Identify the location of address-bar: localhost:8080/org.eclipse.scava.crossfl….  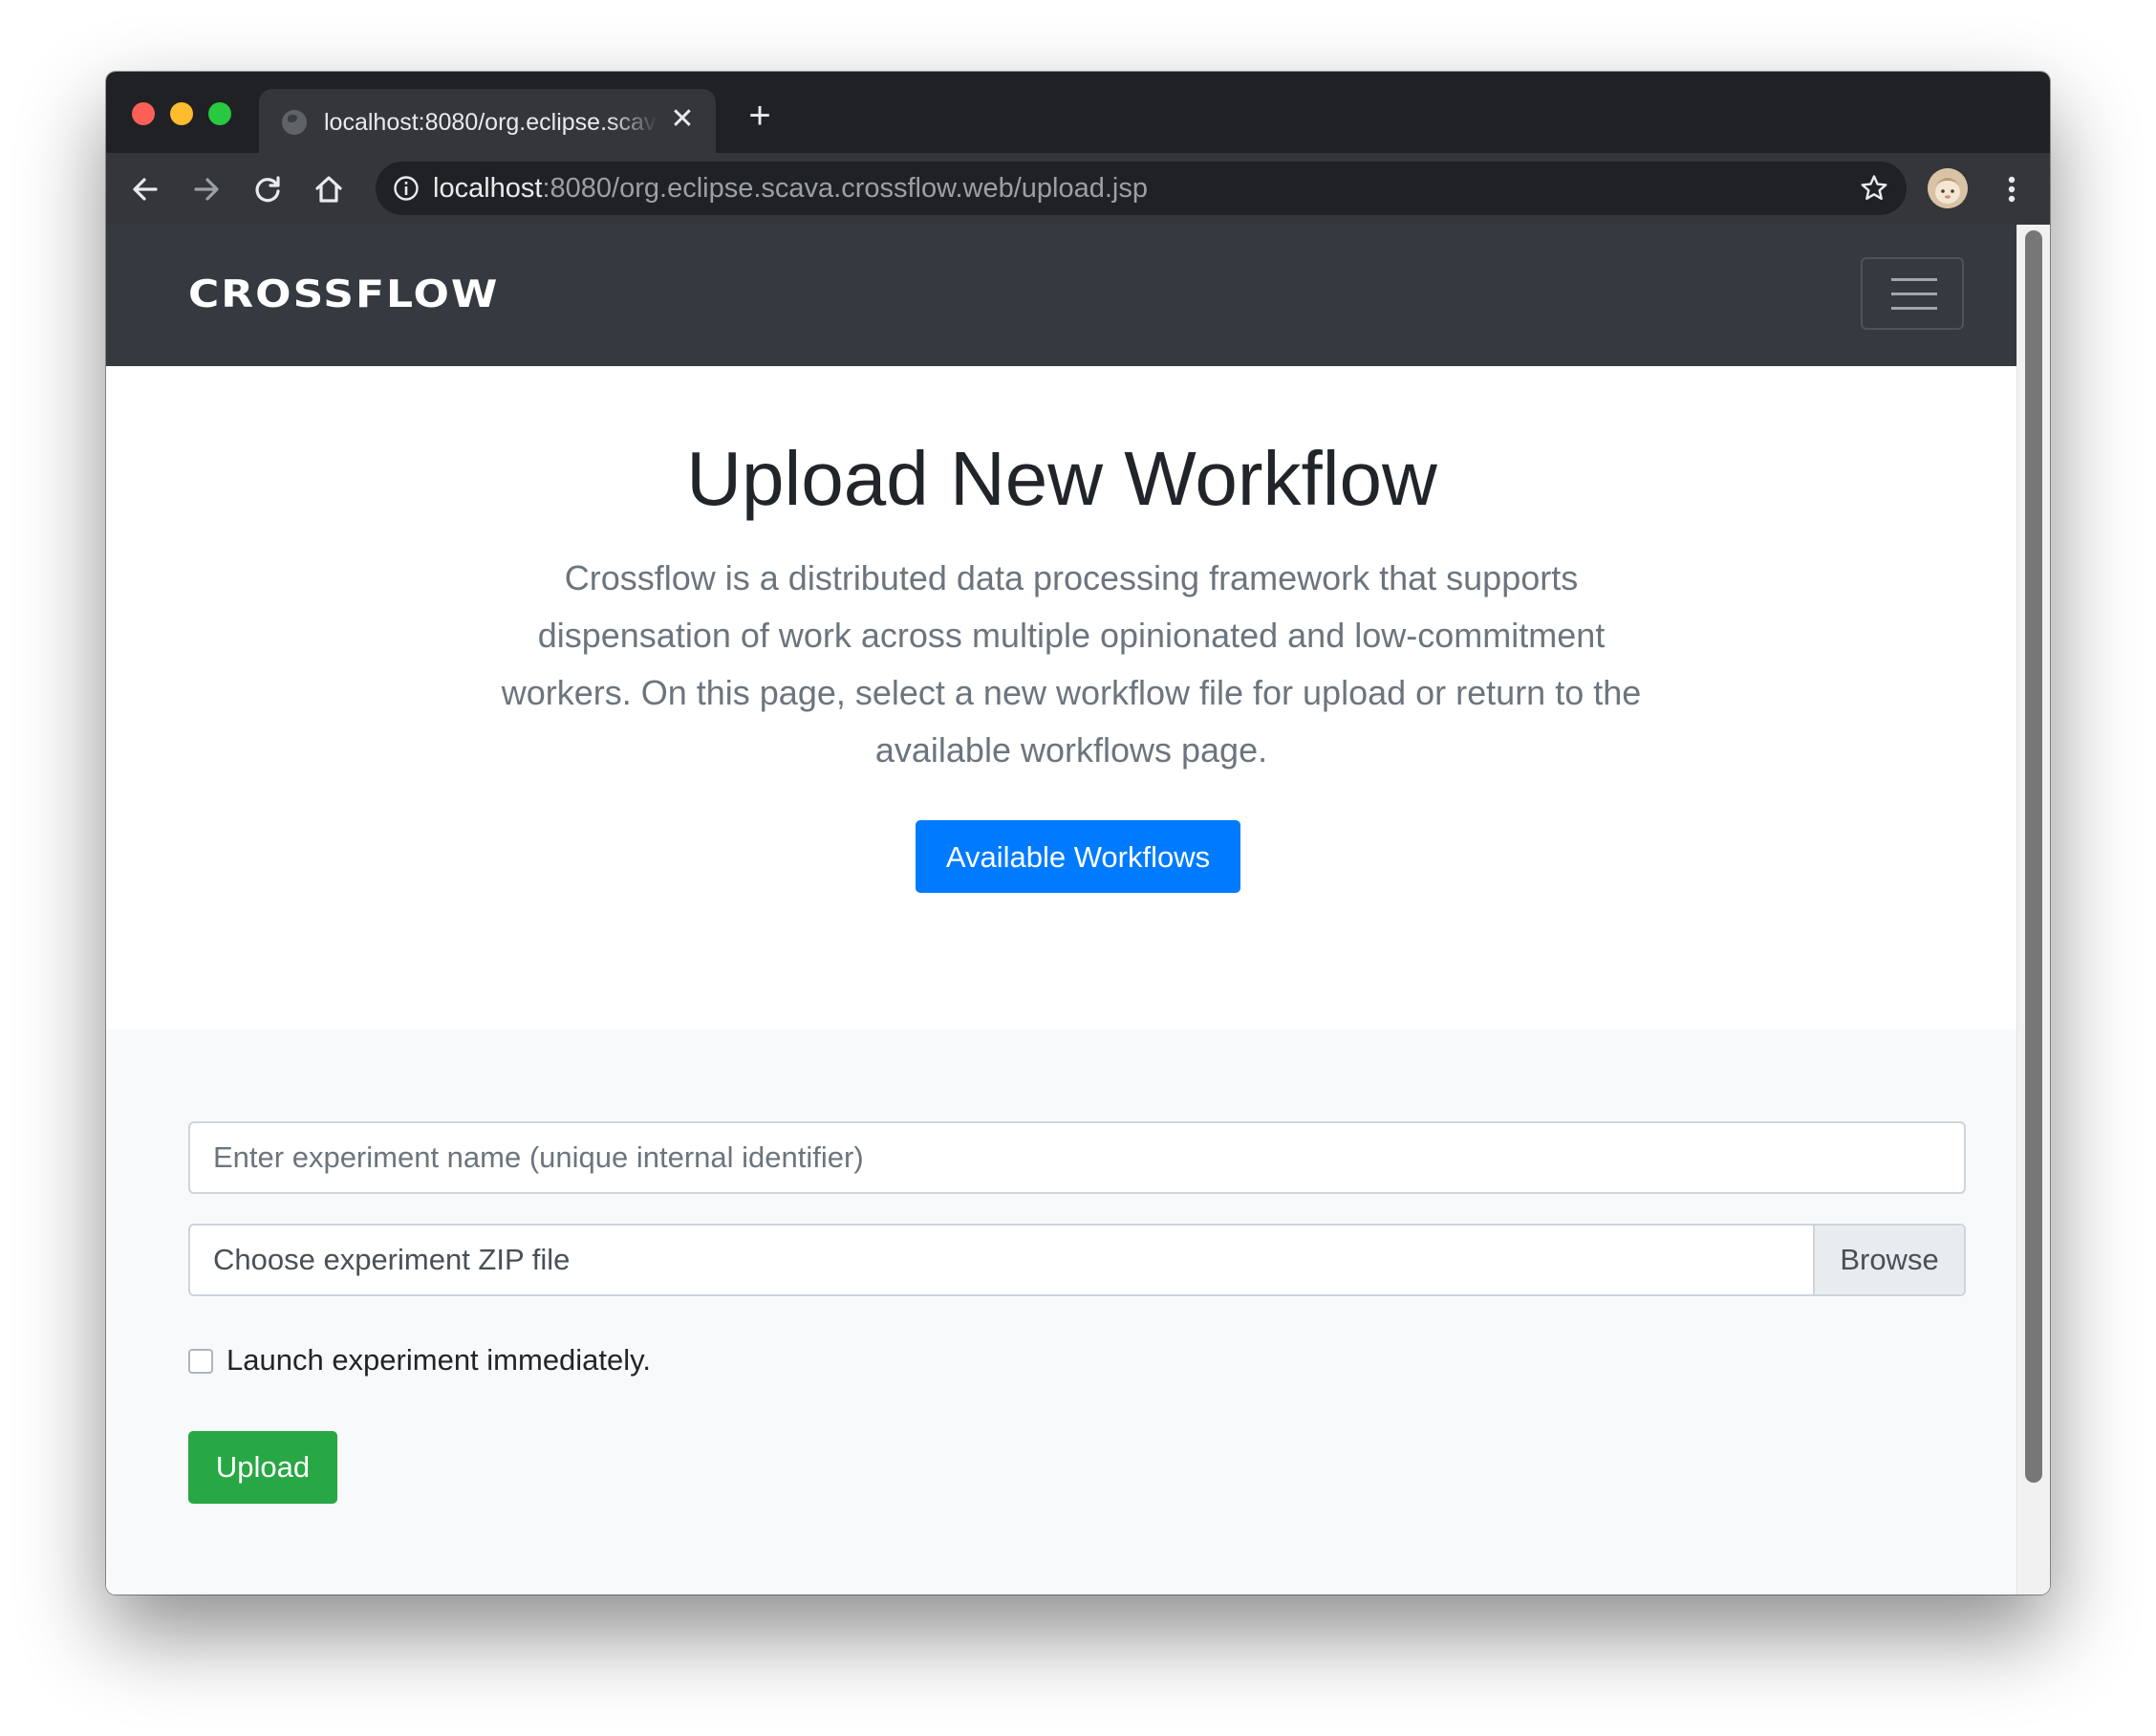
(1141, 188).